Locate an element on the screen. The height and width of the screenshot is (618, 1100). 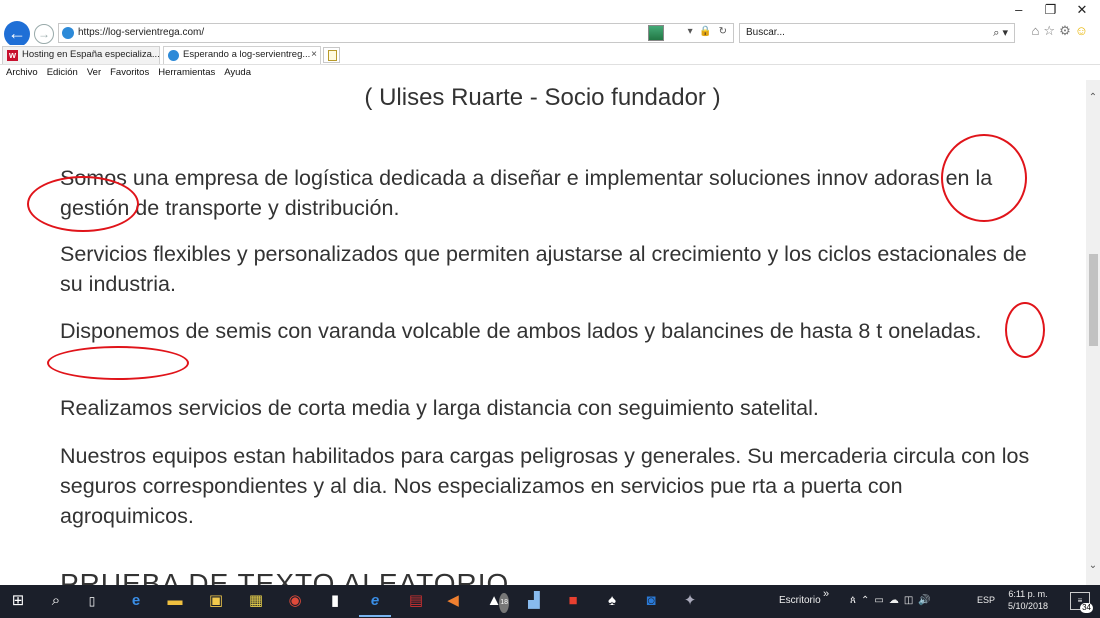
system-tray: ጰ⌃▭☁◫🔊 is located at coordinates (893, 600).